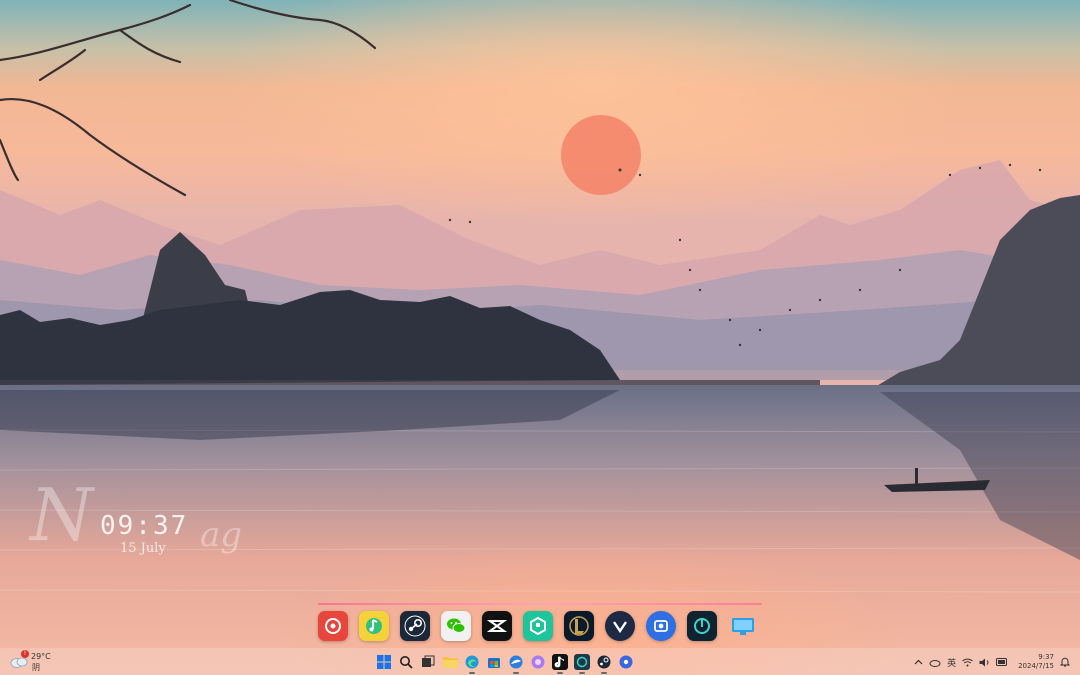 The height and width of the screenshot is (675, 1080). Describe the element at coordinates (992, 662) in the screenshot. I see `system-tray: 英 9:37 2024/7/15` at that location.